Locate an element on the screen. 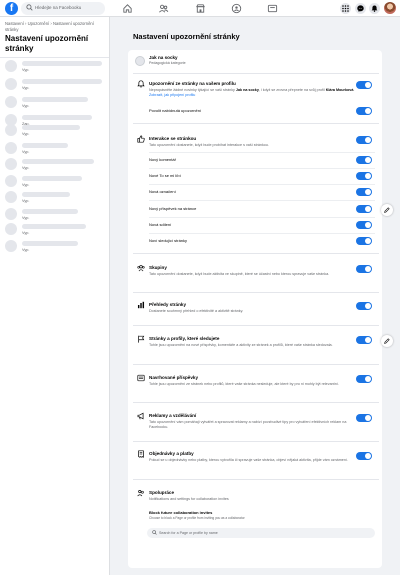 This screenshot has height=575, width=400. gaming-icon is located at coordinates (272, 8).